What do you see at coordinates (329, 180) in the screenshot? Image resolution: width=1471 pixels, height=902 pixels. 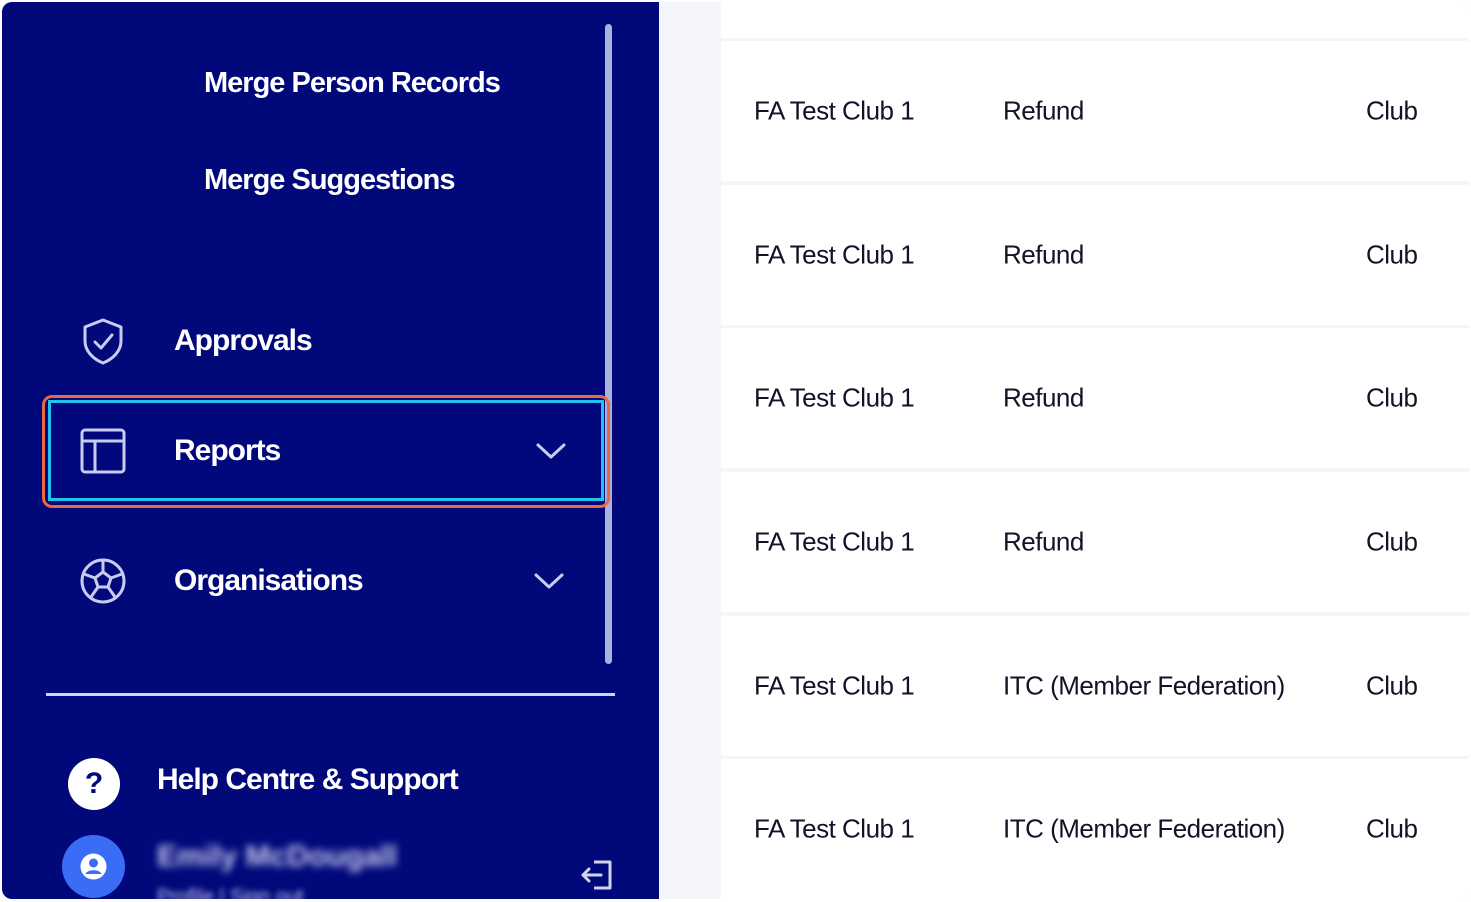 I see `sidebar-subitem-merge-suggestions: Merge Suggestions` at bounding box center [329, 180].